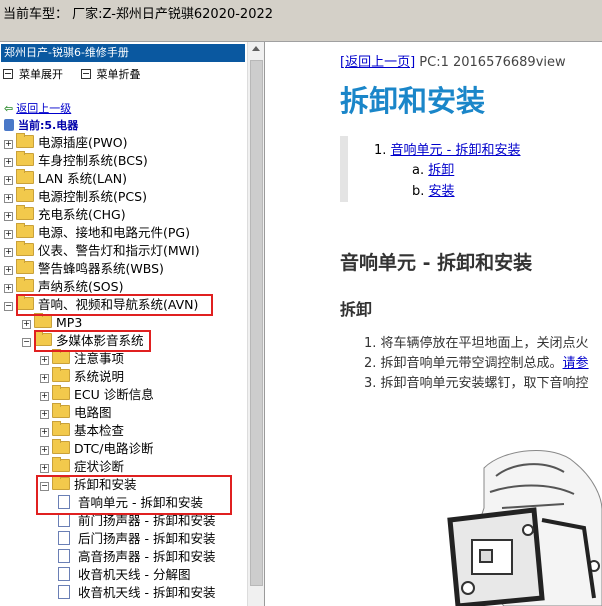 The image size is (602, 606). What do you see at coordinates (99, 466) in the screenshot?
I see `tree-node-label: 症状诊断` at bounding box center [99, 466].